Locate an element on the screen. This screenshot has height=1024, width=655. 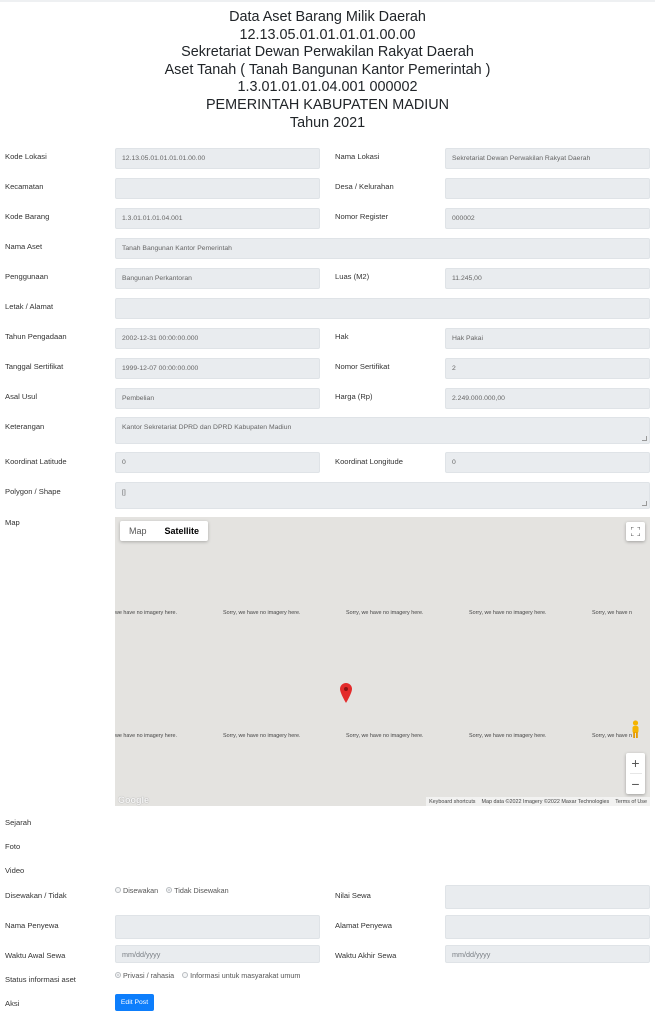
tanggal-sertifikat-field: 1999-12-07 00:00:00.000 is located at coordinates (217, 368).